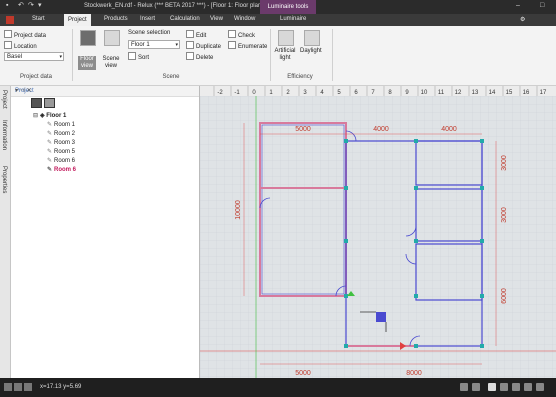  What do you see at coordinates (4, 179) in the screenshot?
I see `side-tab-properties: Properties` at bounding box center [4, 179].